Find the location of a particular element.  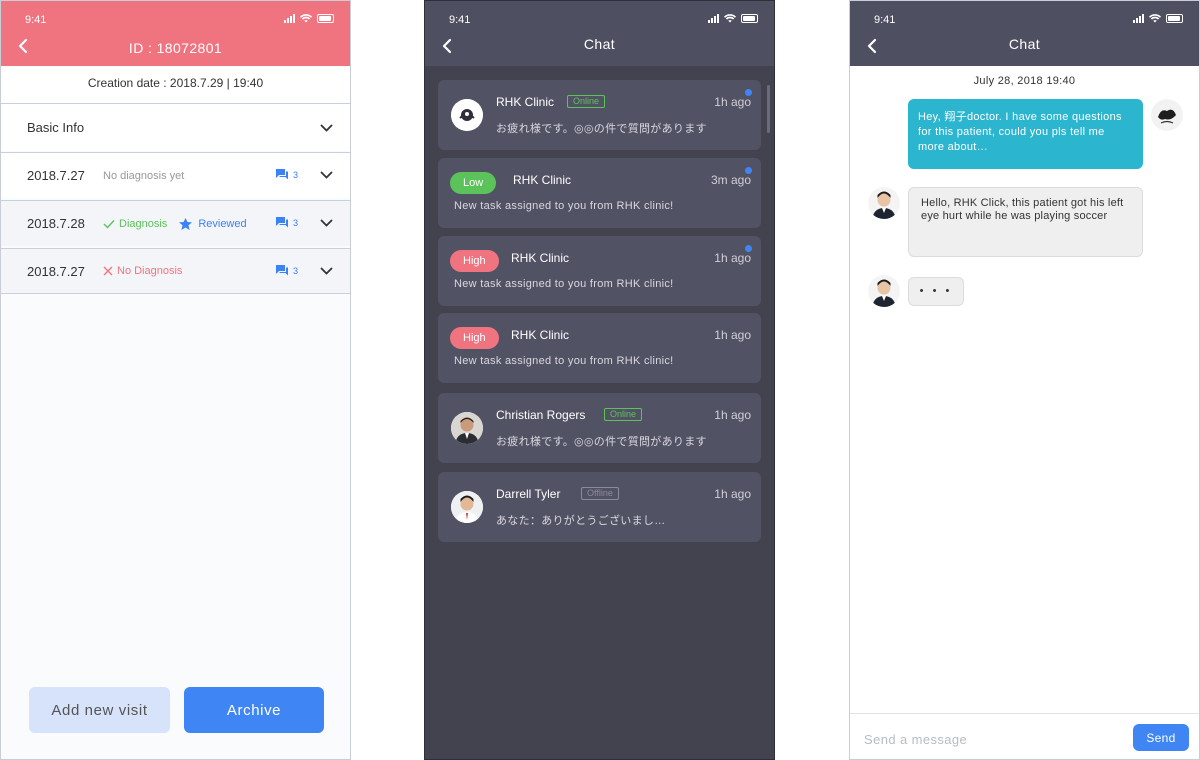

priority-badge: Low is located at coordinates (473, 183).